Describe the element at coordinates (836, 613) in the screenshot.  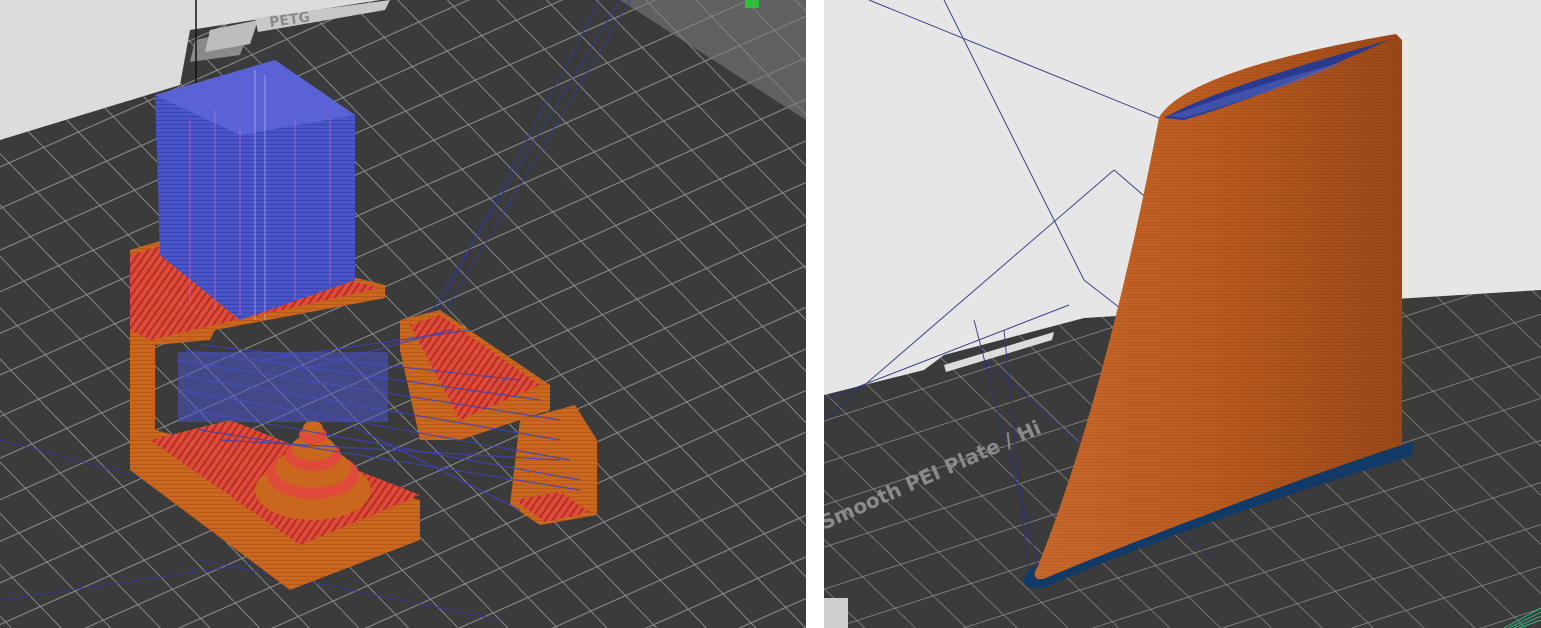
I see `bed-corner` at that location.